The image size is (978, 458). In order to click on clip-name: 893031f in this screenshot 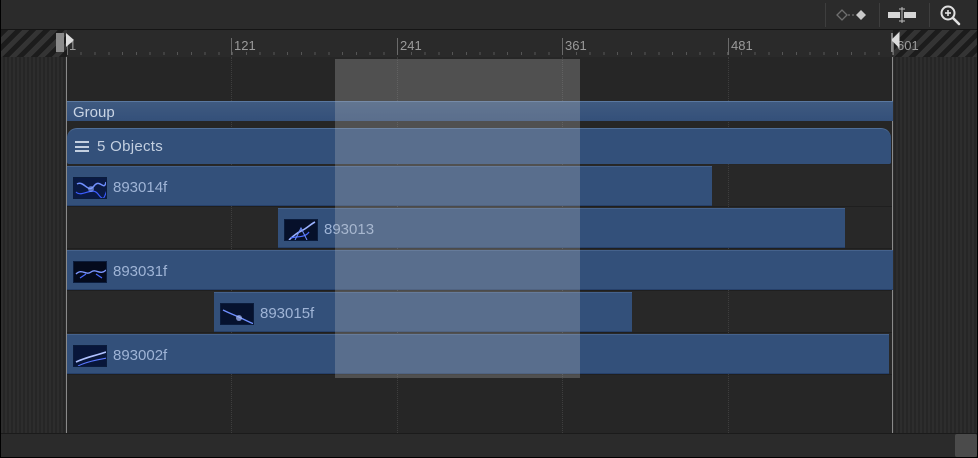, I will do `click(140, 271)`.